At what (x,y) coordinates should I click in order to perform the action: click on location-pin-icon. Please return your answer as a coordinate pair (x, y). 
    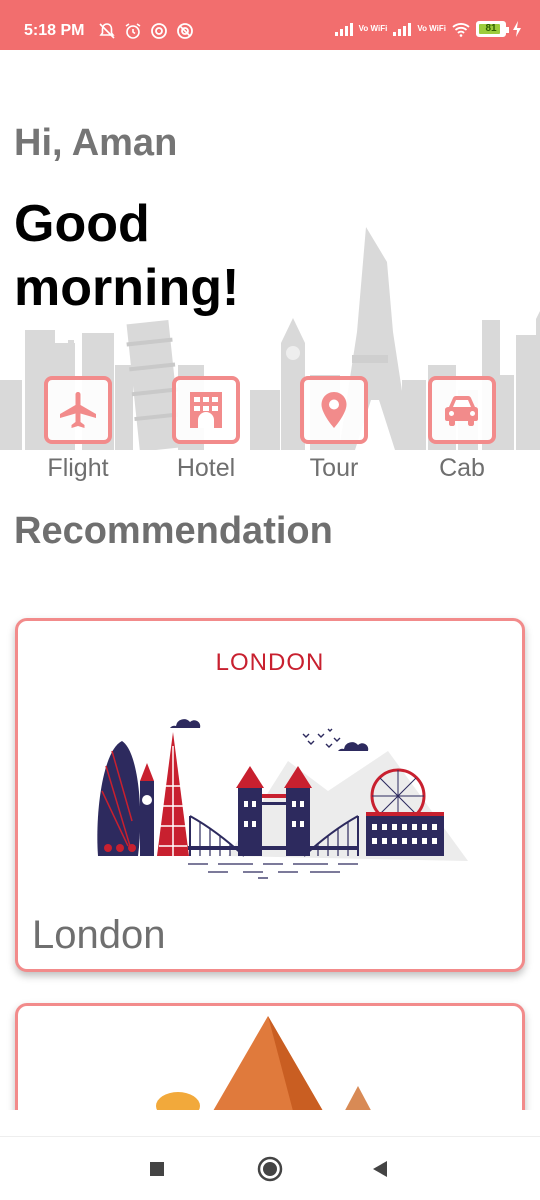
    Looking at the image, I should click on (334, 410).